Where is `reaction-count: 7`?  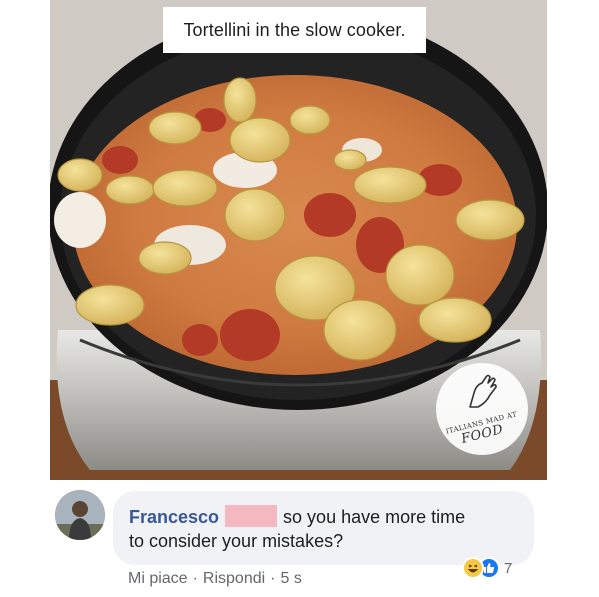
reaction-count: 7 is located at coordinates (508, 568).